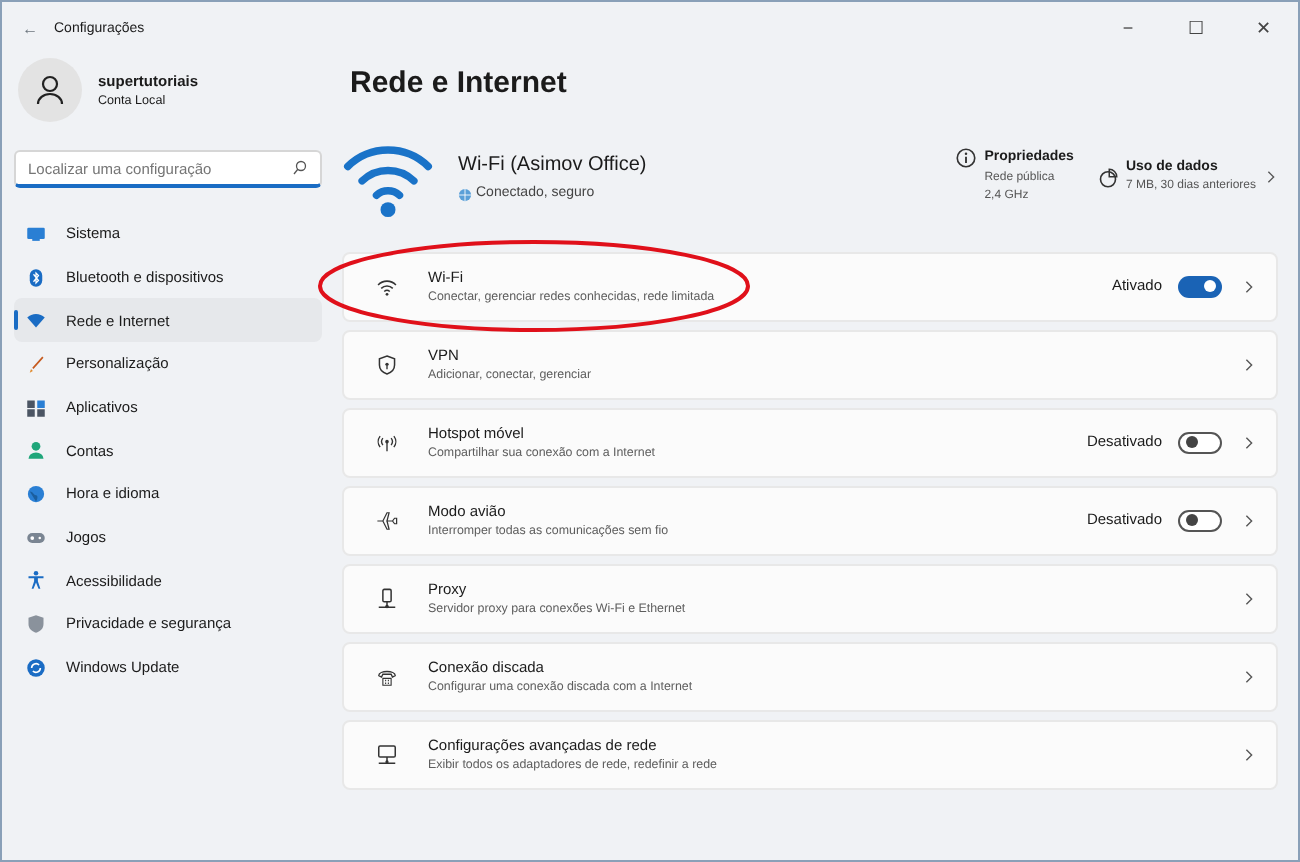  I want to click on monitor-icon, so click(36, 233).